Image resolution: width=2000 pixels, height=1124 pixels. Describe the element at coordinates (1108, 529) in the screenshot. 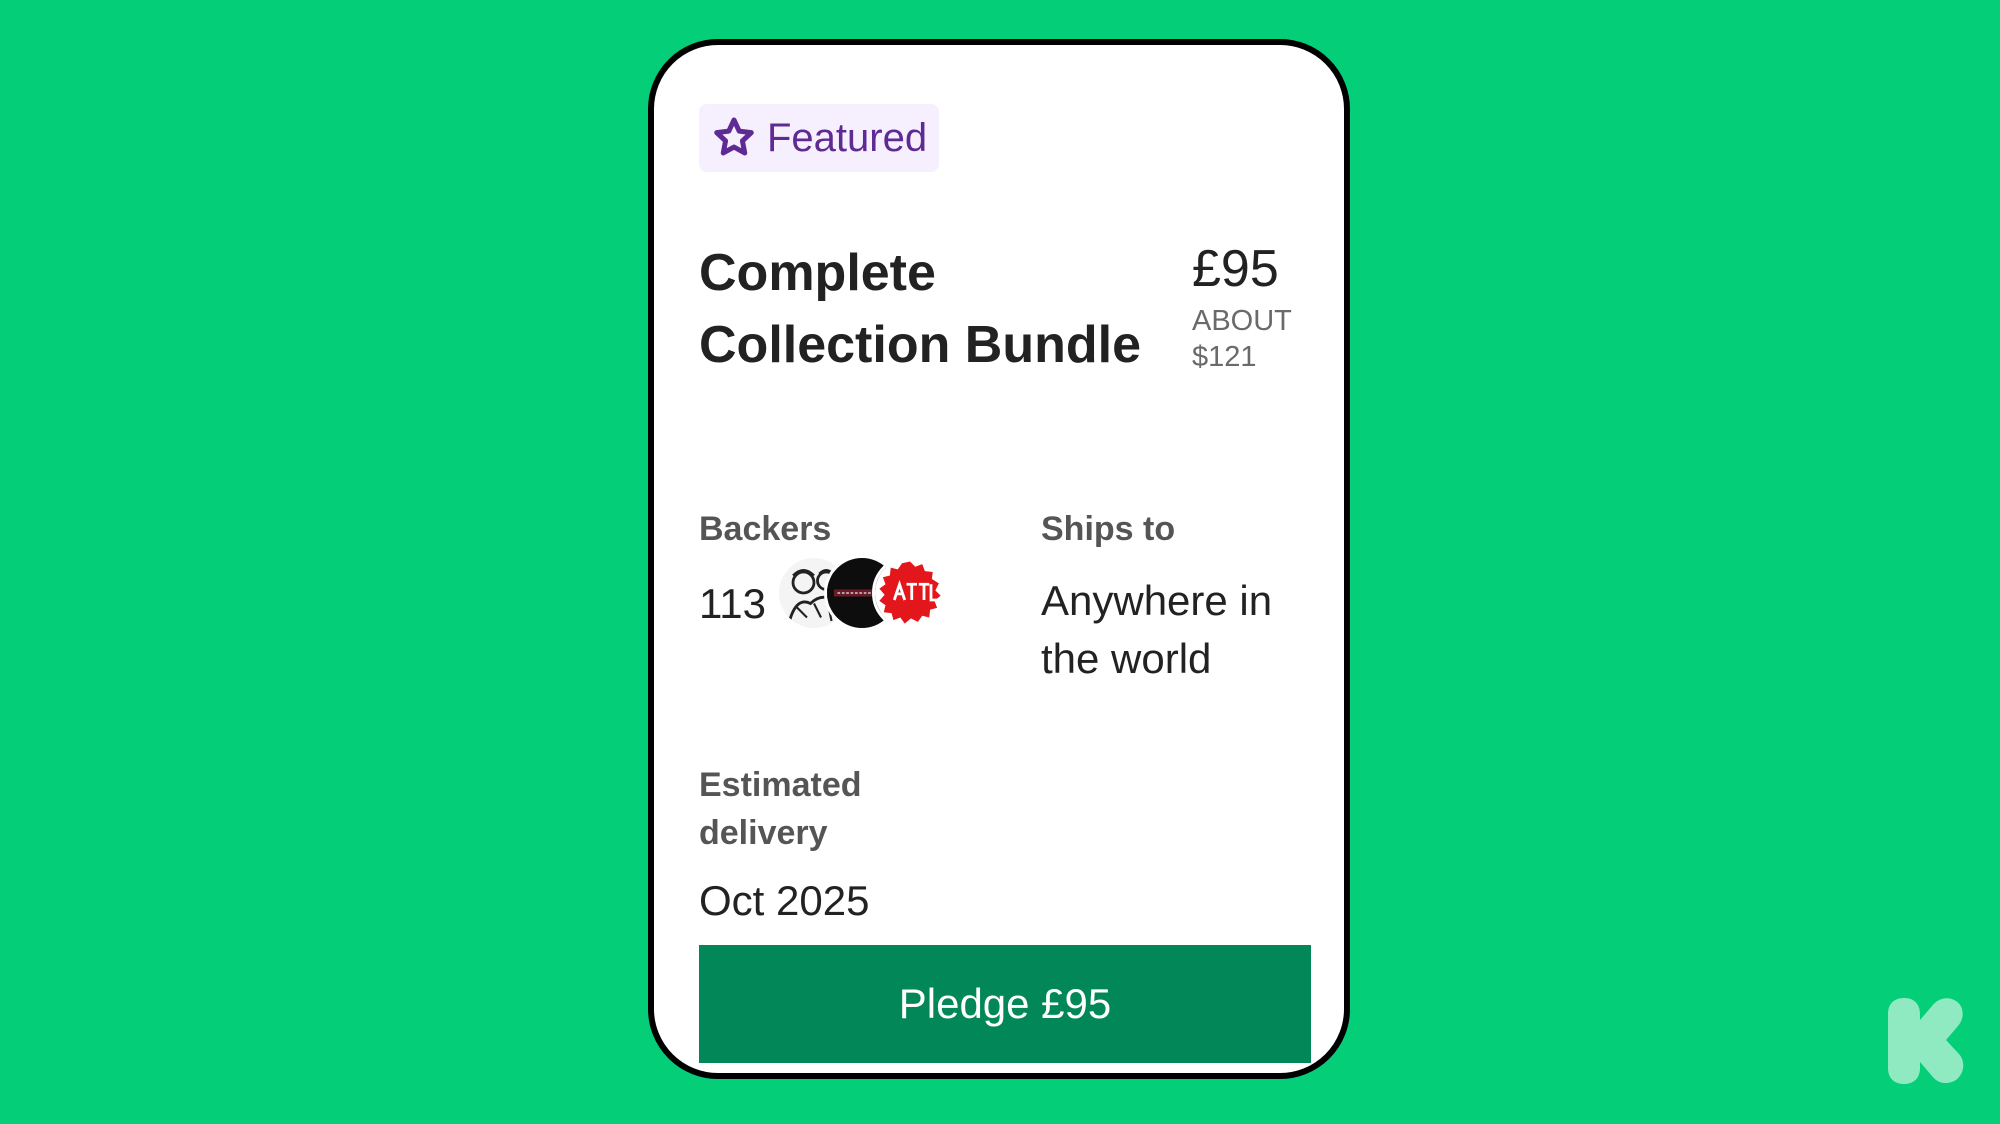

I see `ships-to-label: Ships to` at that location.